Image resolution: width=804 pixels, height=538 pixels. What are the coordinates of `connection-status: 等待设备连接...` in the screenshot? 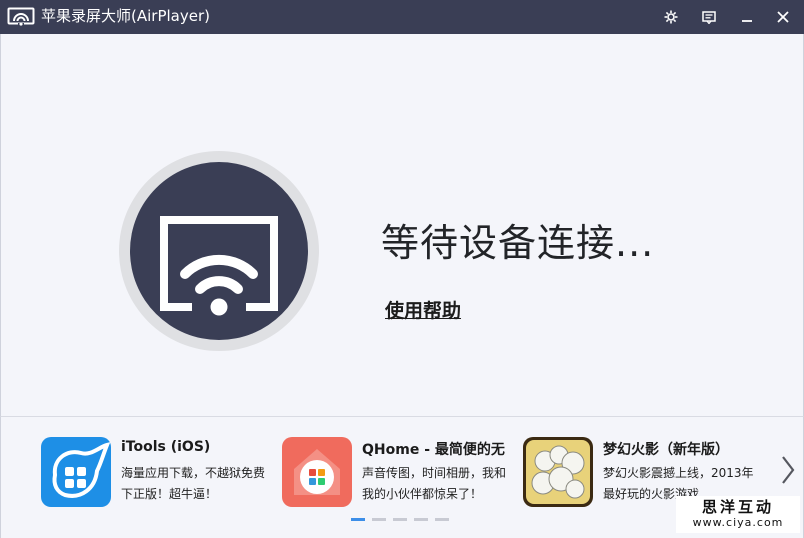 It's located at (518, 243).